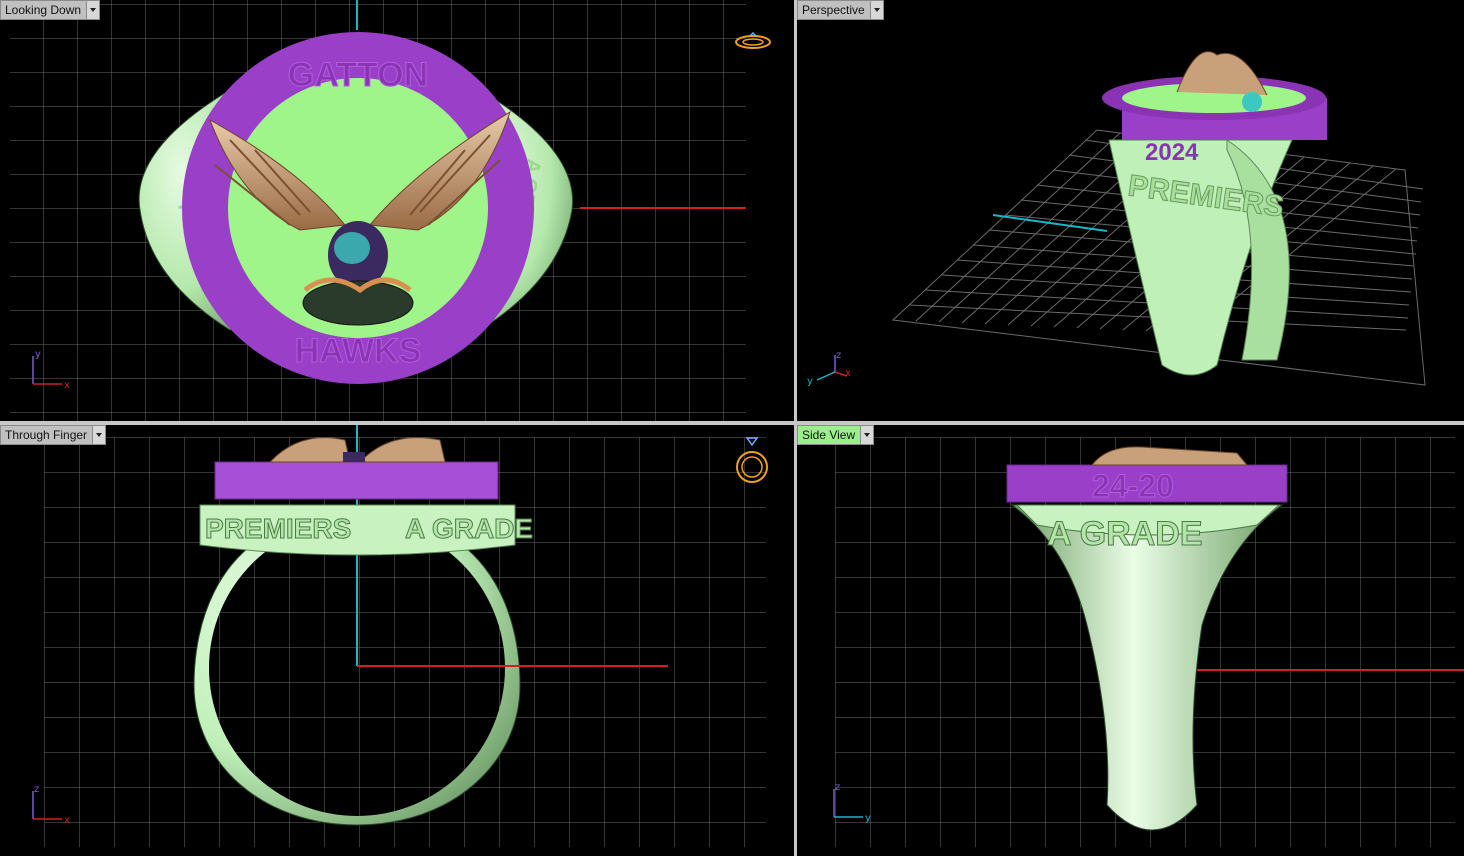 The height and width of the screenshot is (856, 1464). What do you see at coordinates (358, 351) in the screenshot?
I see `bezel-bottom-text: HAWKS` at bounding box center [358, 351].